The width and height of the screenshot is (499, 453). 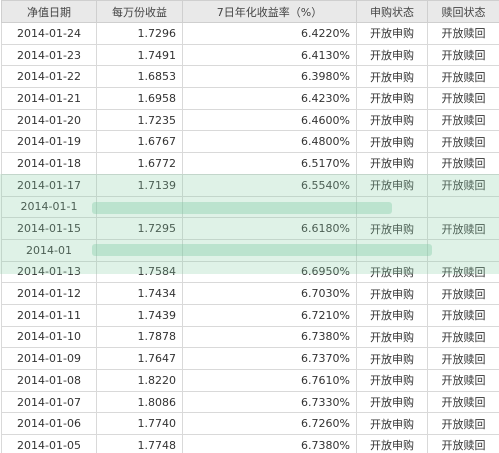 I want to click on table-row: 2014-01-24 1.7296 6.4220% 开放申购 开放赎回, so click(x=250, y=33).